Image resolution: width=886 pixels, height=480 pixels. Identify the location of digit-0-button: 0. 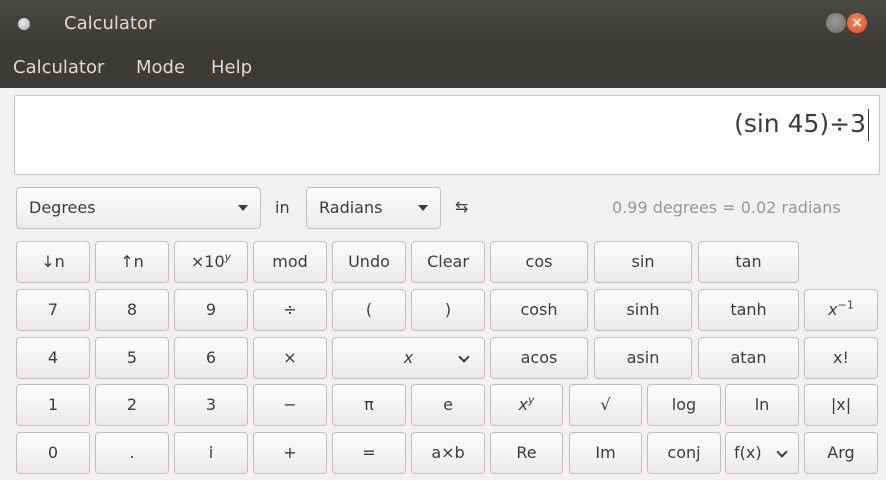
(53, 453).